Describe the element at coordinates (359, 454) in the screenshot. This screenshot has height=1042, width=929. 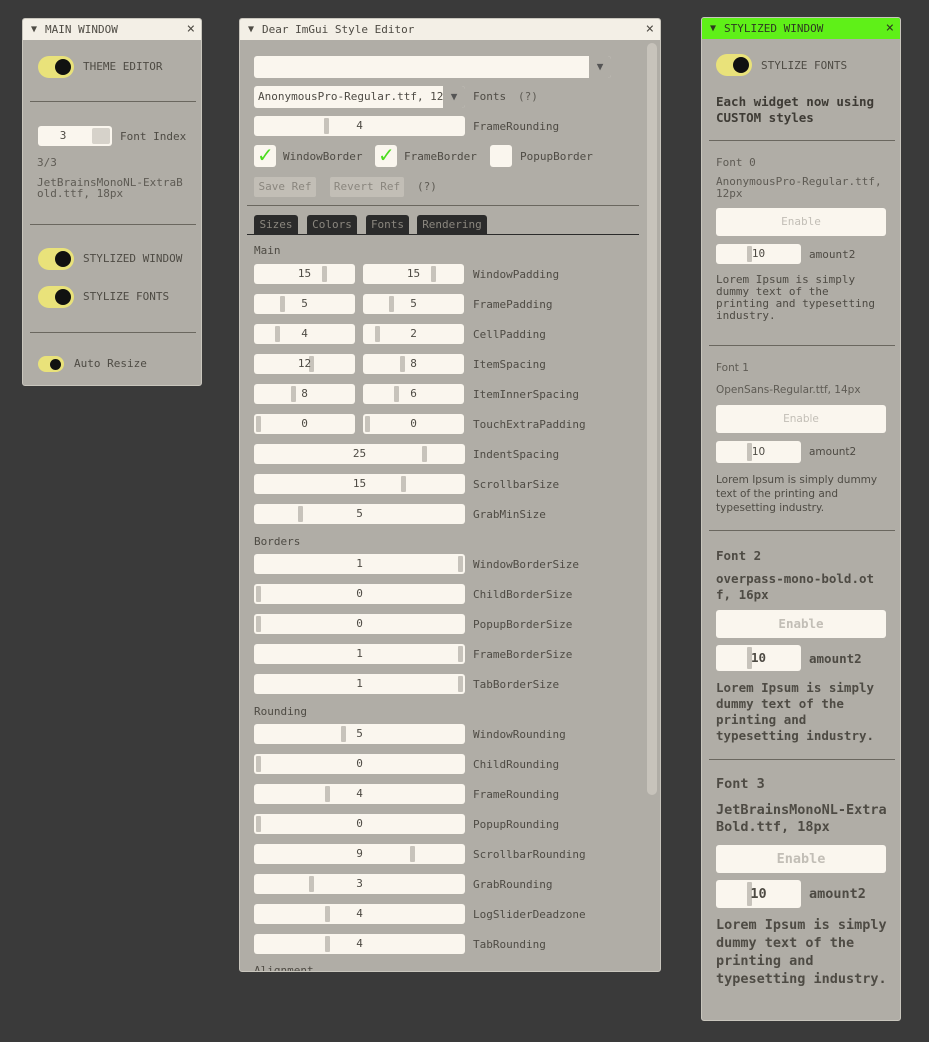
I see `slider: 25` at that location.